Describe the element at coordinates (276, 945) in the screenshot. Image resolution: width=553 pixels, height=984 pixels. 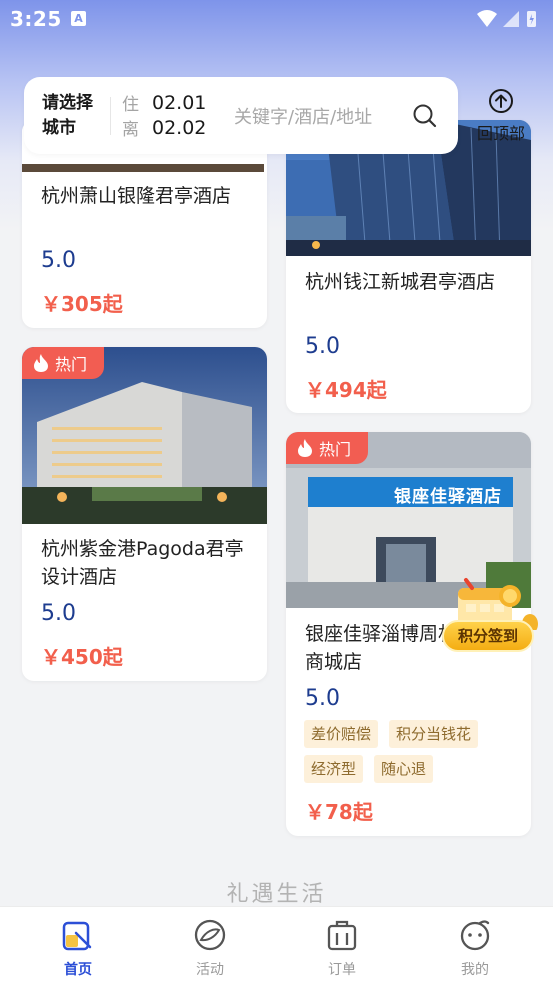
I see `bottom-tab-bar: 首页 活动 订单 我的` at that location.